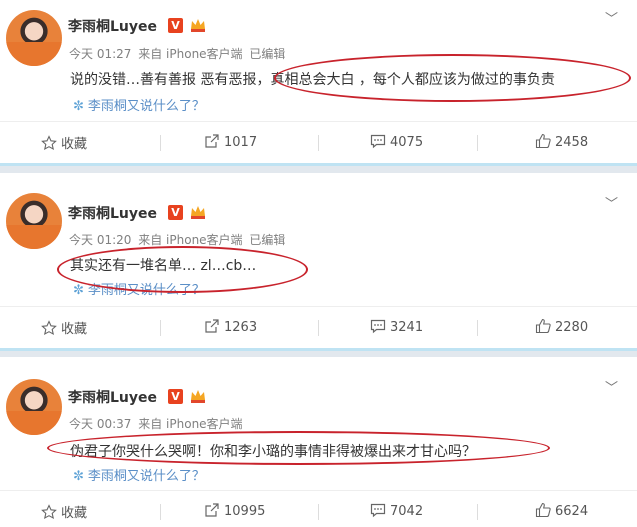  What do you see at coordinates (561, 326) in the screenshot?
I see `like-button: 2280` at bounding box center [561, 326].